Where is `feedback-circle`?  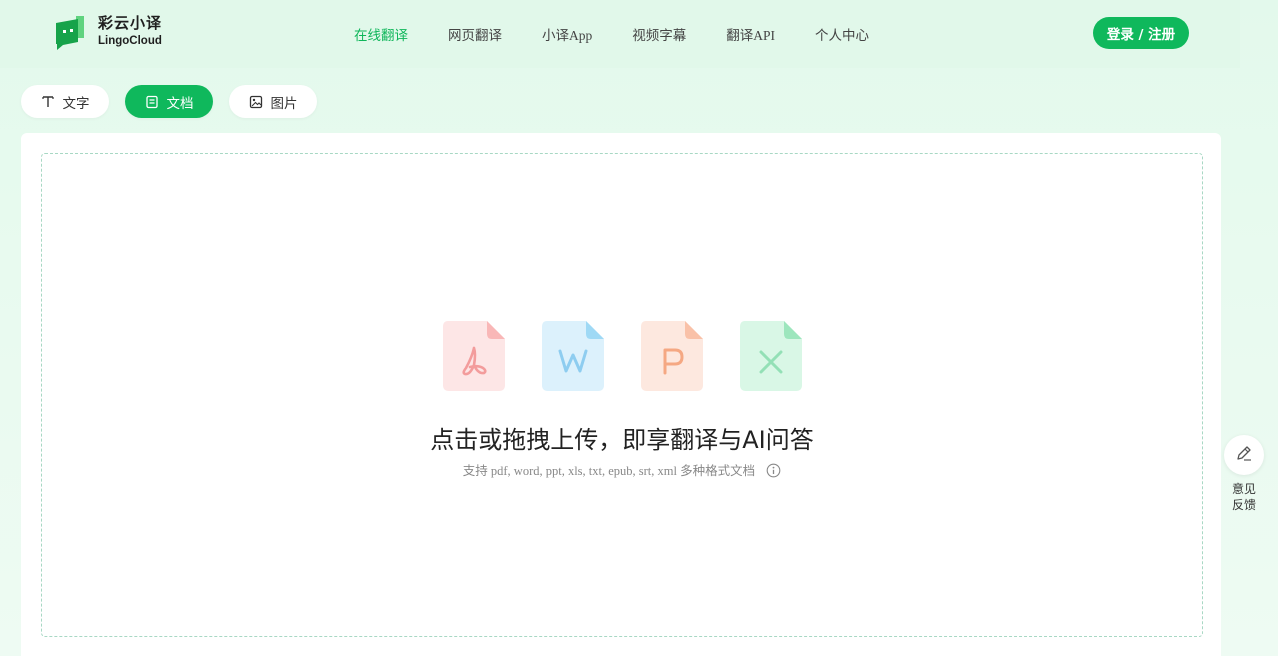
feedback-circle is located at coordinates (1244, 455).